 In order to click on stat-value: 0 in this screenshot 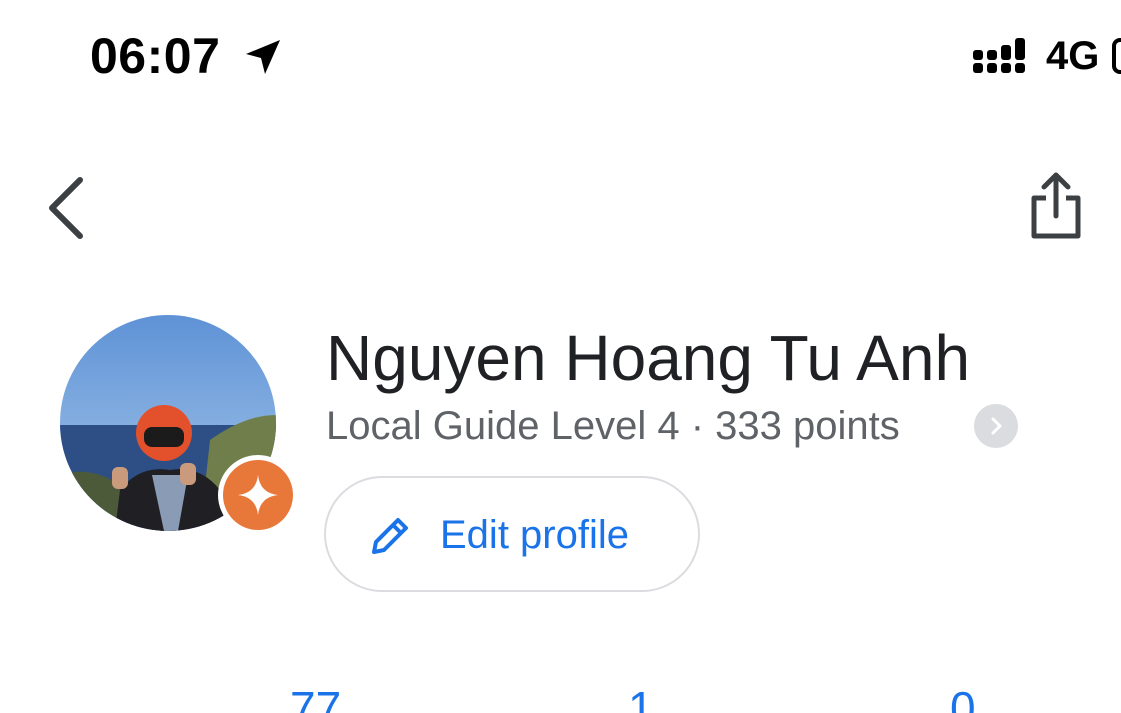, I will do `click(963, 696)`.